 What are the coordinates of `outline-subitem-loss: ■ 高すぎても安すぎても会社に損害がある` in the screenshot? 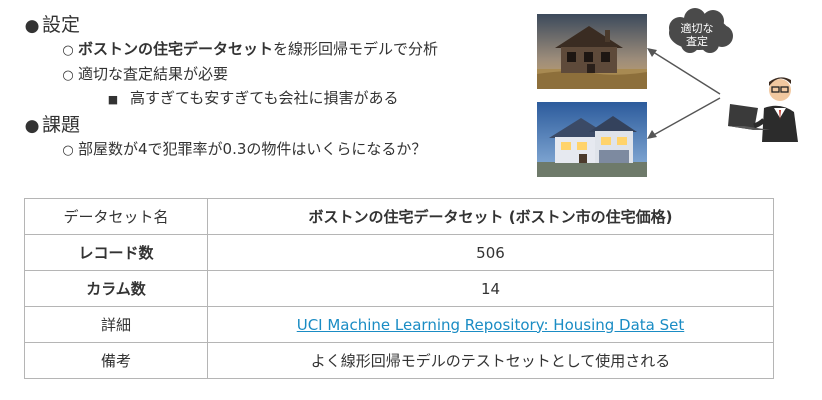 It's located at (251, 97).